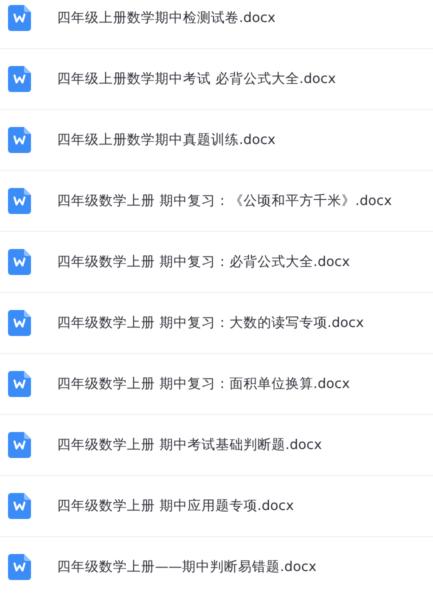 The width and height of the screenshot is (433, 595). I want to click on file-name: 四年级上册数学期中真题训练.docx, so click(166, 140).